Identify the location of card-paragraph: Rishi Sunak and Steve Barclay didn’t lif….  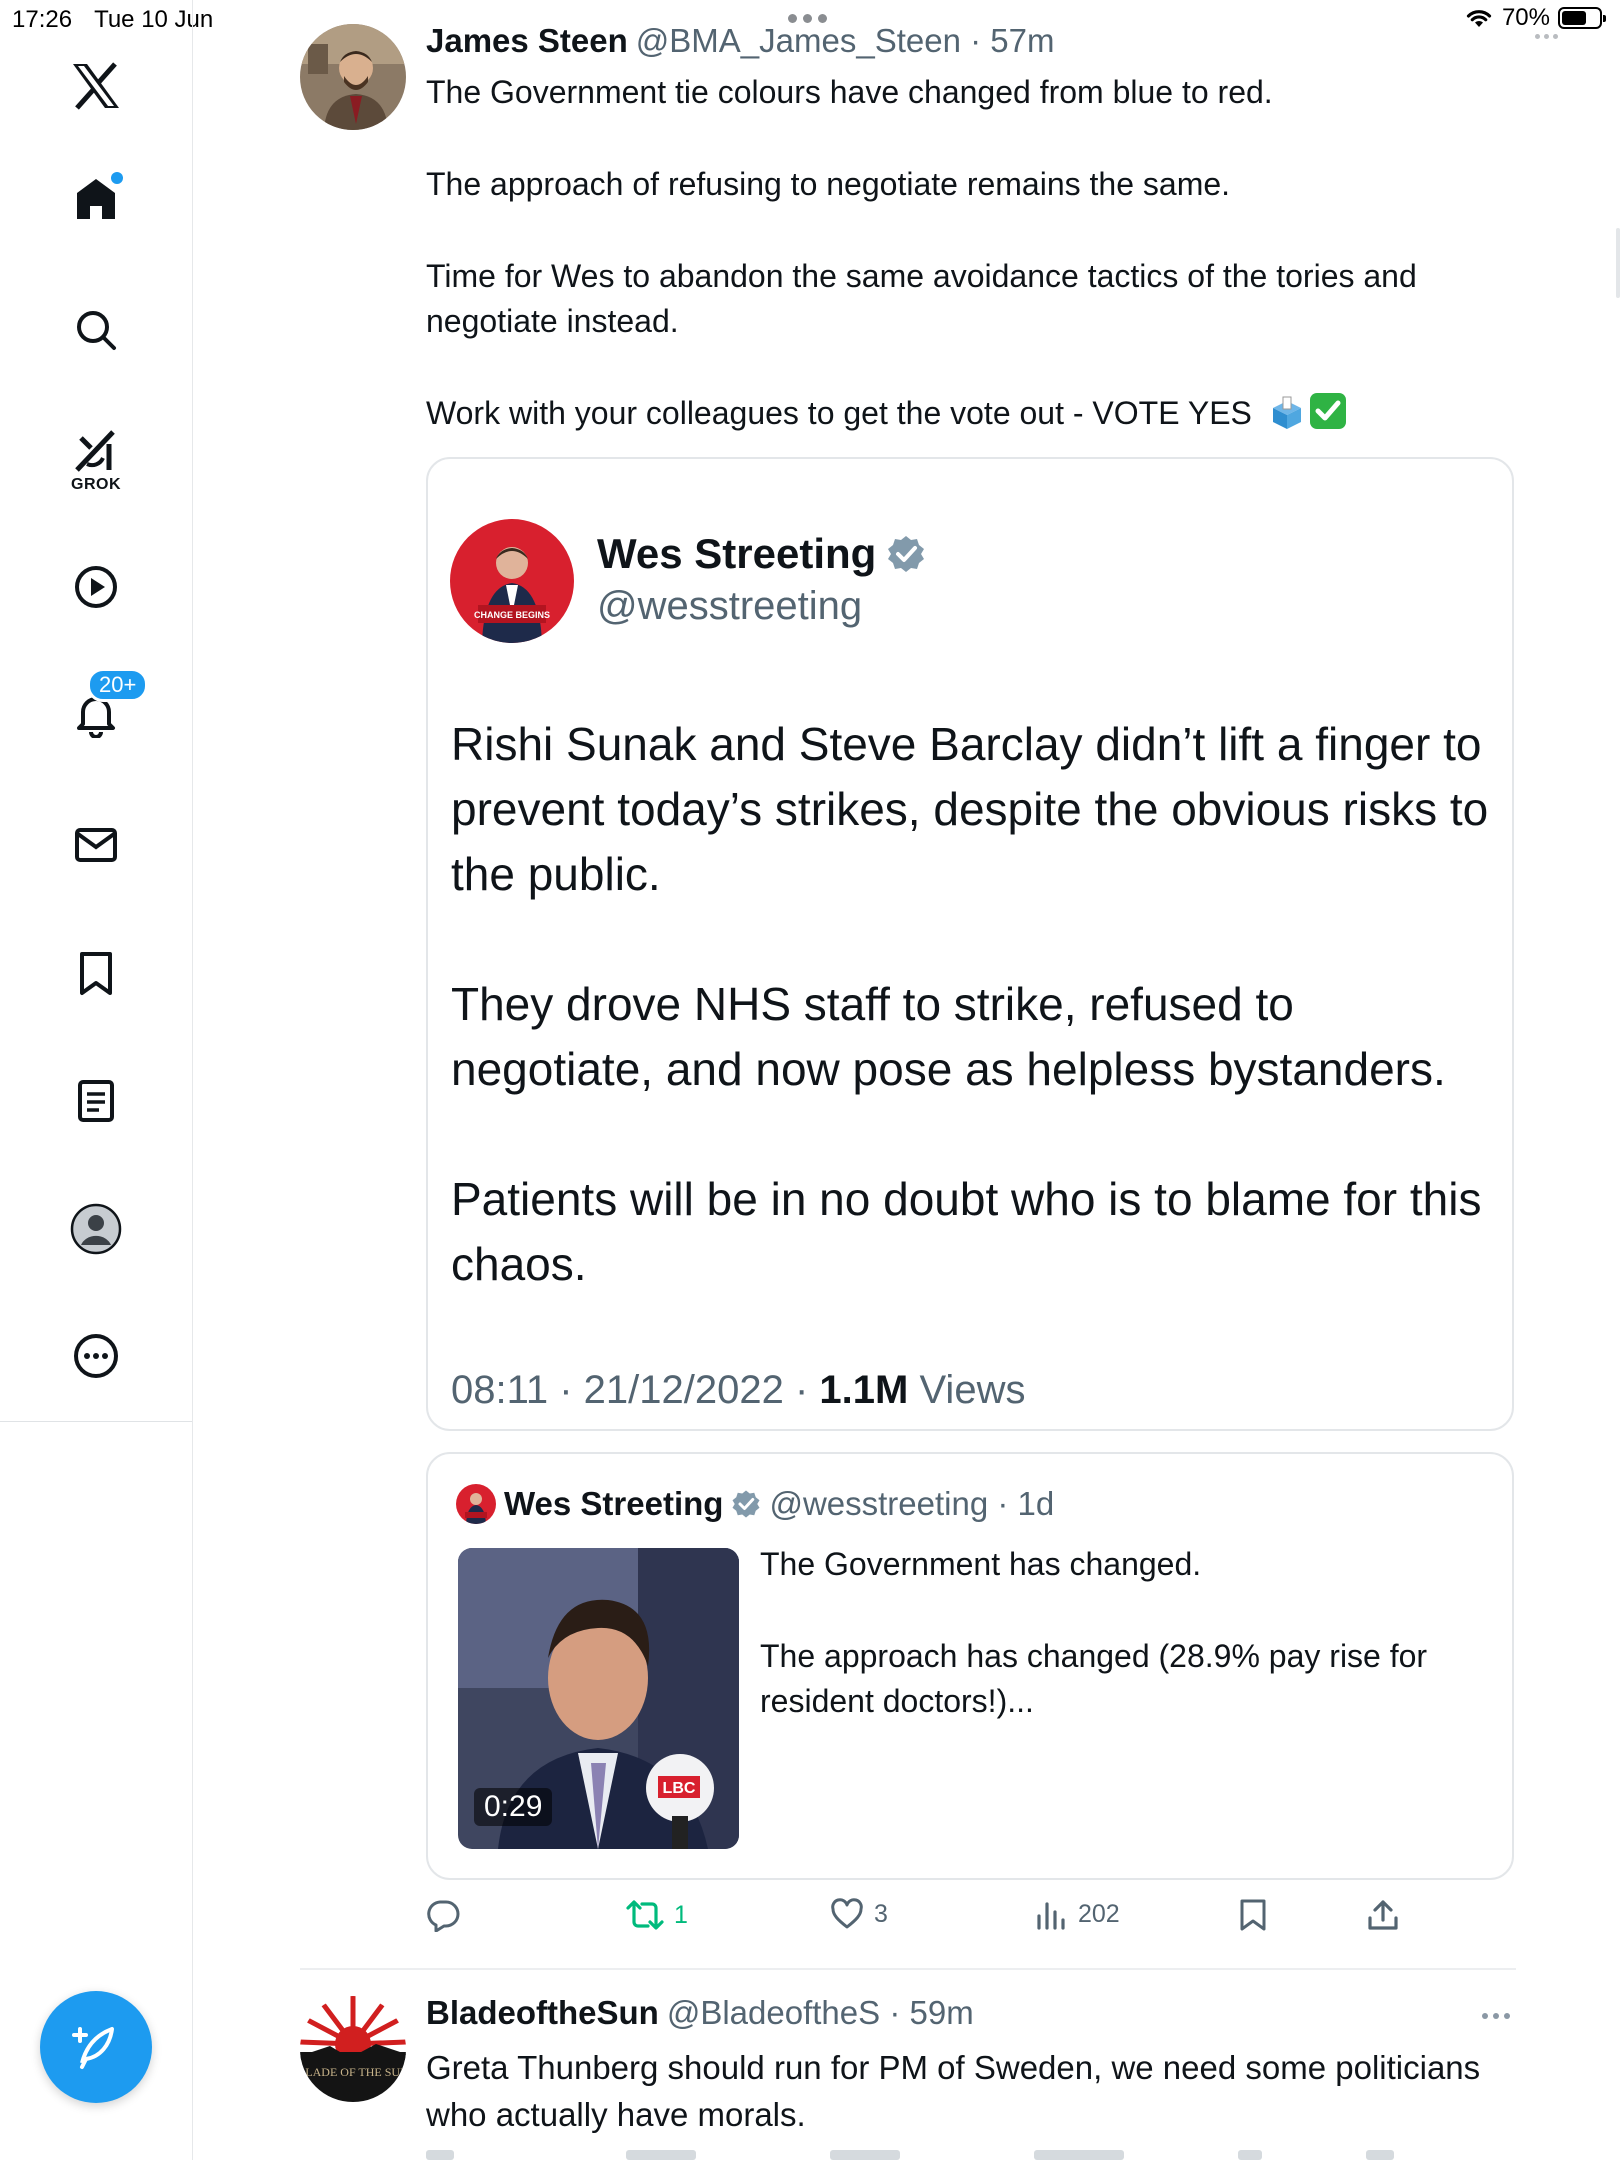
(970, 809).